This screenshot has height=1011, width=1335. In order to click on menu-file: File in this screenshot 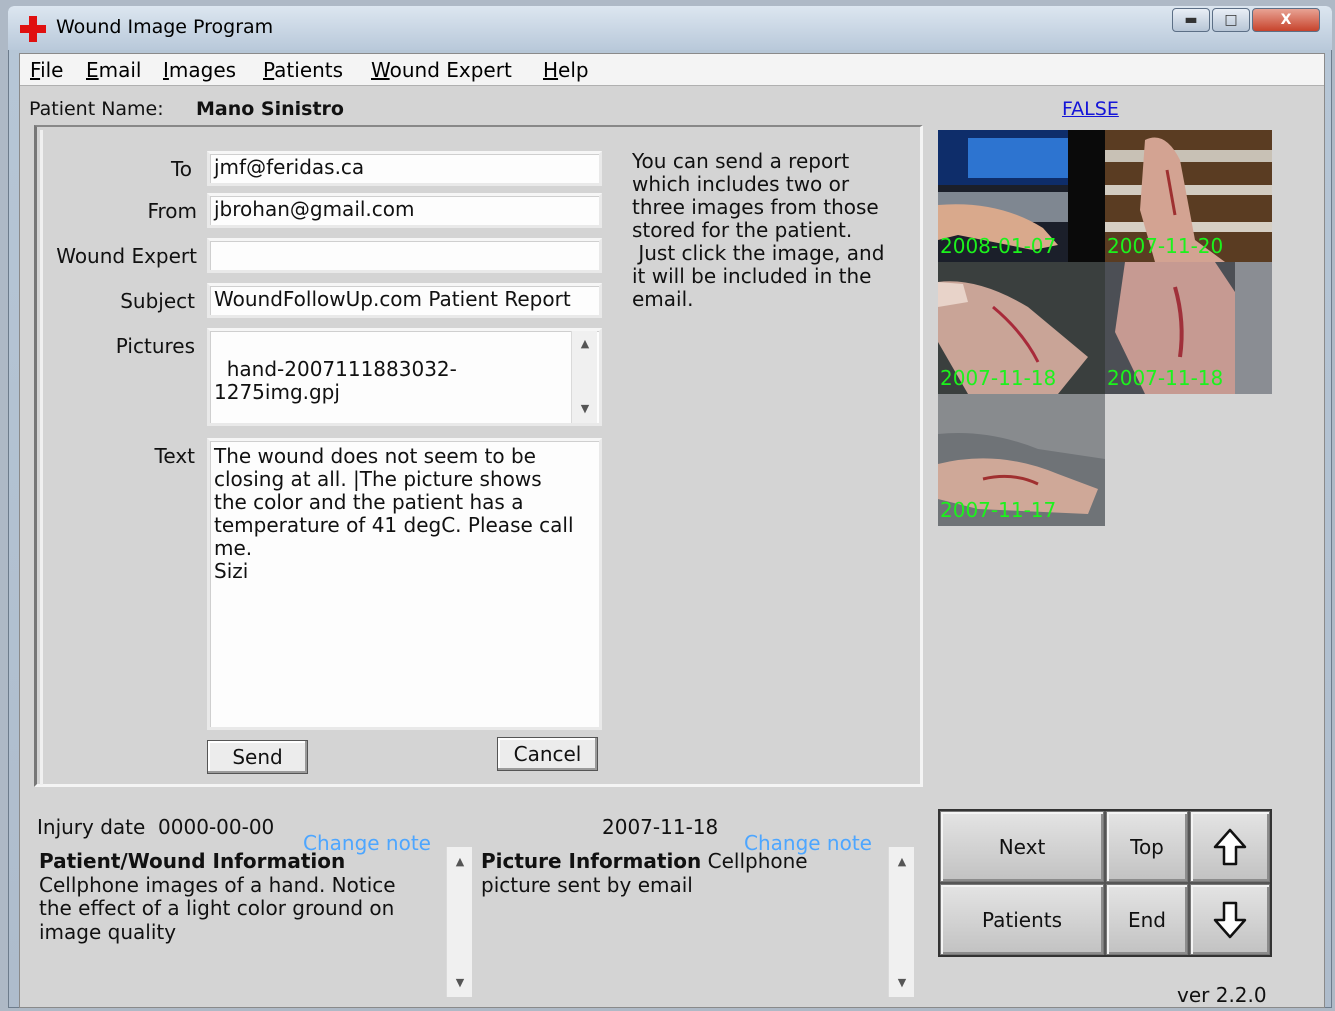, I will do `click(46, 70)`.